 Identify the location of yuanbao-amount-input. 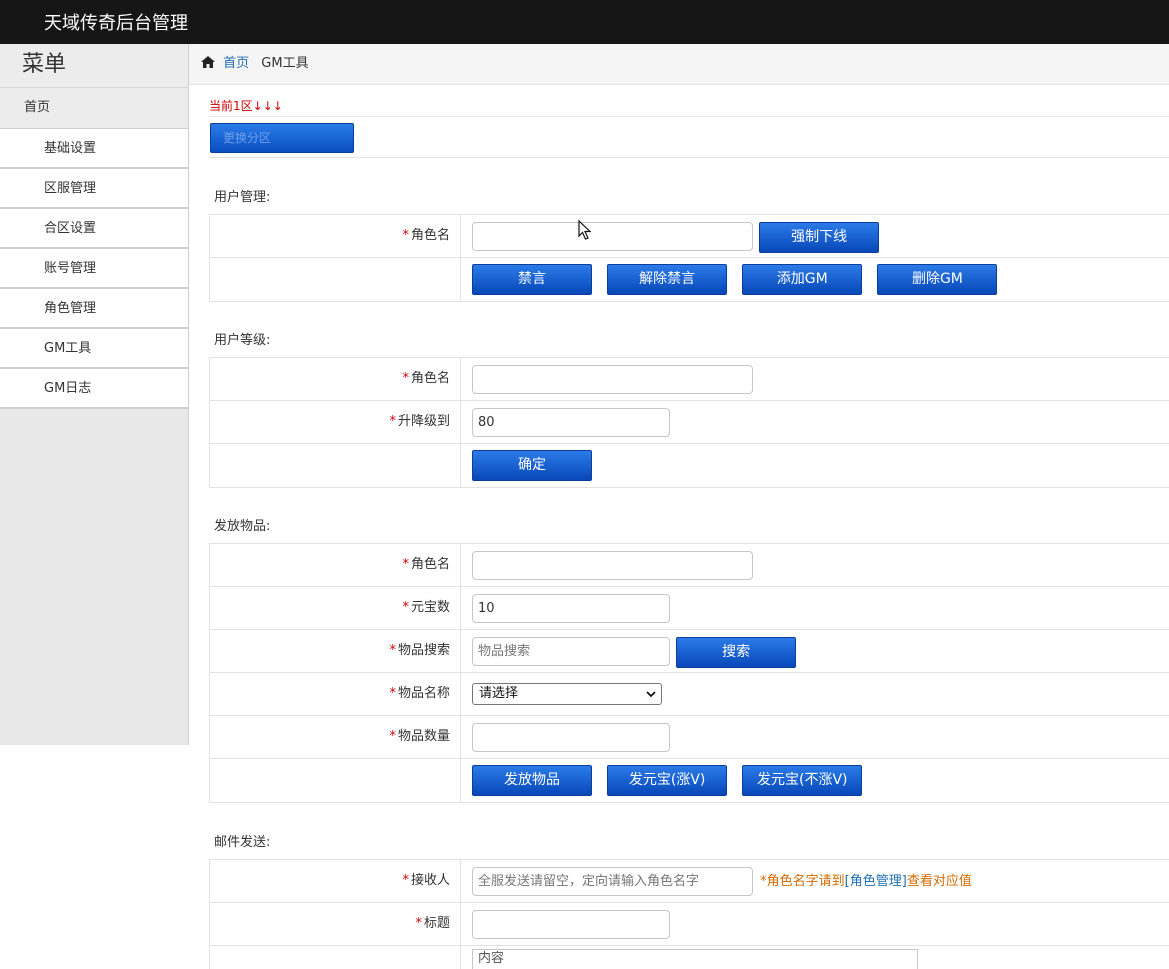
(571, 608).